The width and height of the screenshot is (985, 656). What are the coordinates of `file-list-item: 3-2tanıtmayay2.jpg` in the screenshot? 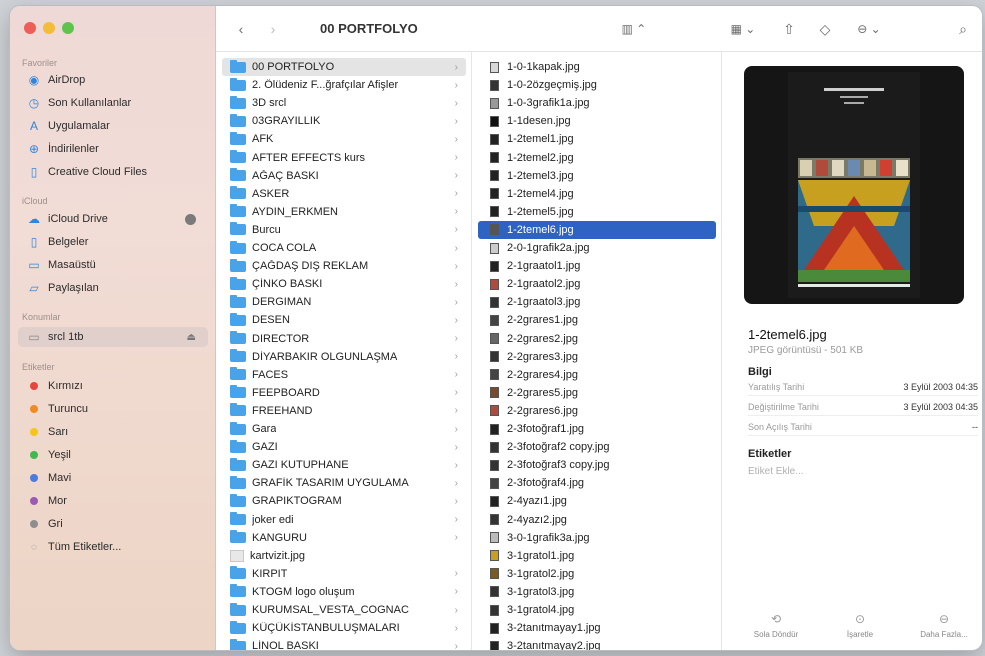 It's located at (597, 643).